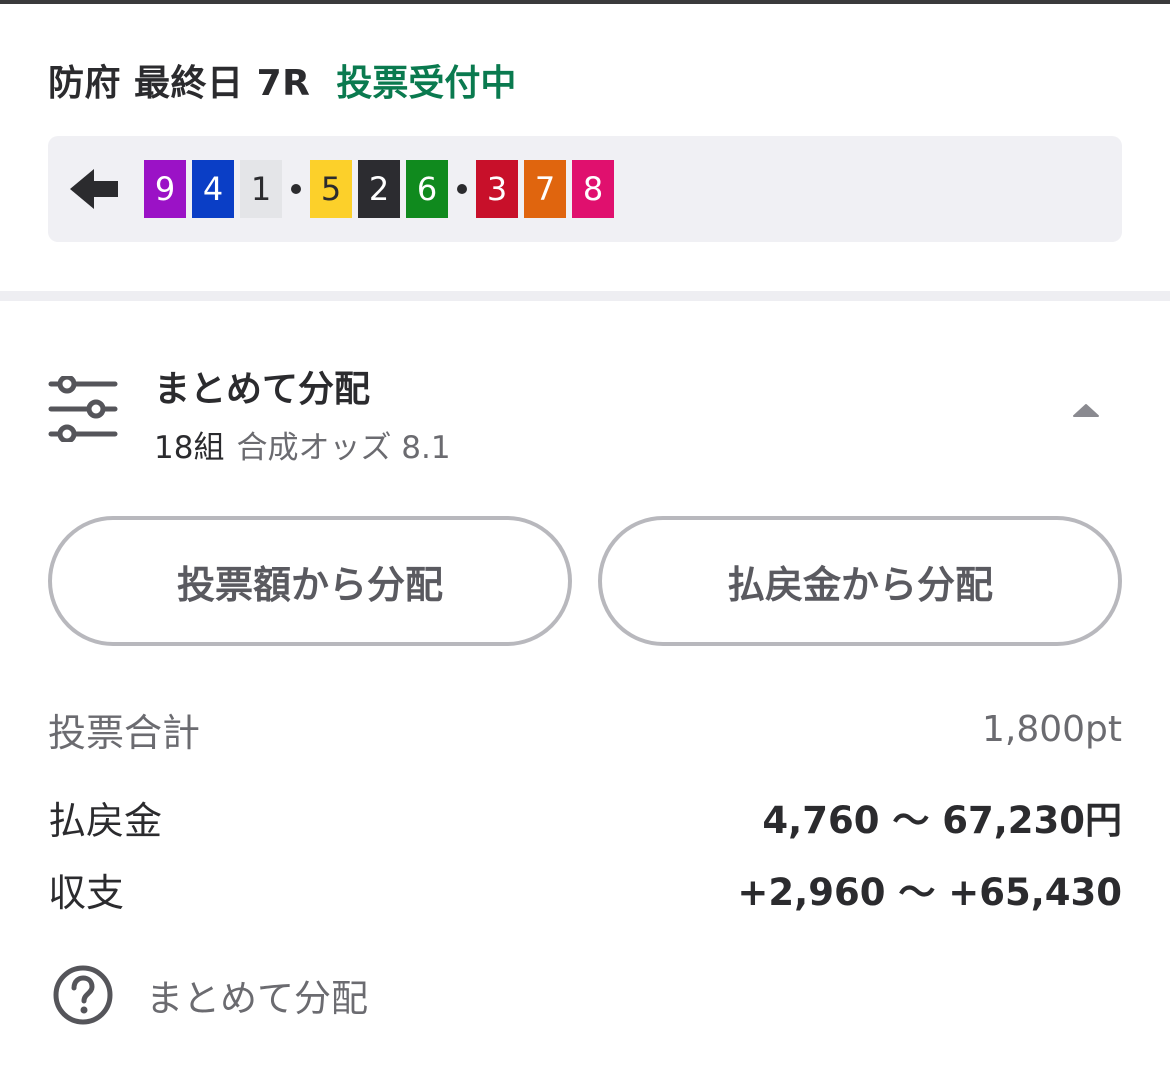  I want to click on question-circle-icon, so click(83, 995).